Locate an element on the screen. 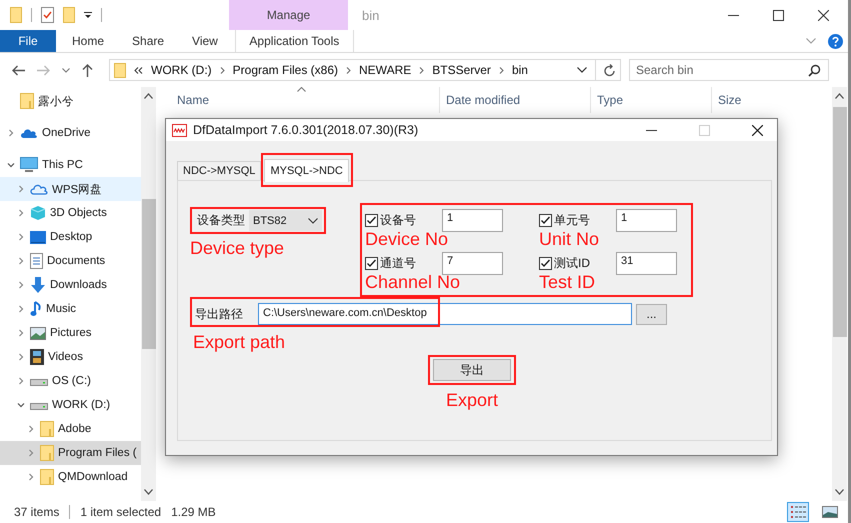 The height and width of the screenshot is (523, 851). nav-item: Music is located at coordinates (70, 309).